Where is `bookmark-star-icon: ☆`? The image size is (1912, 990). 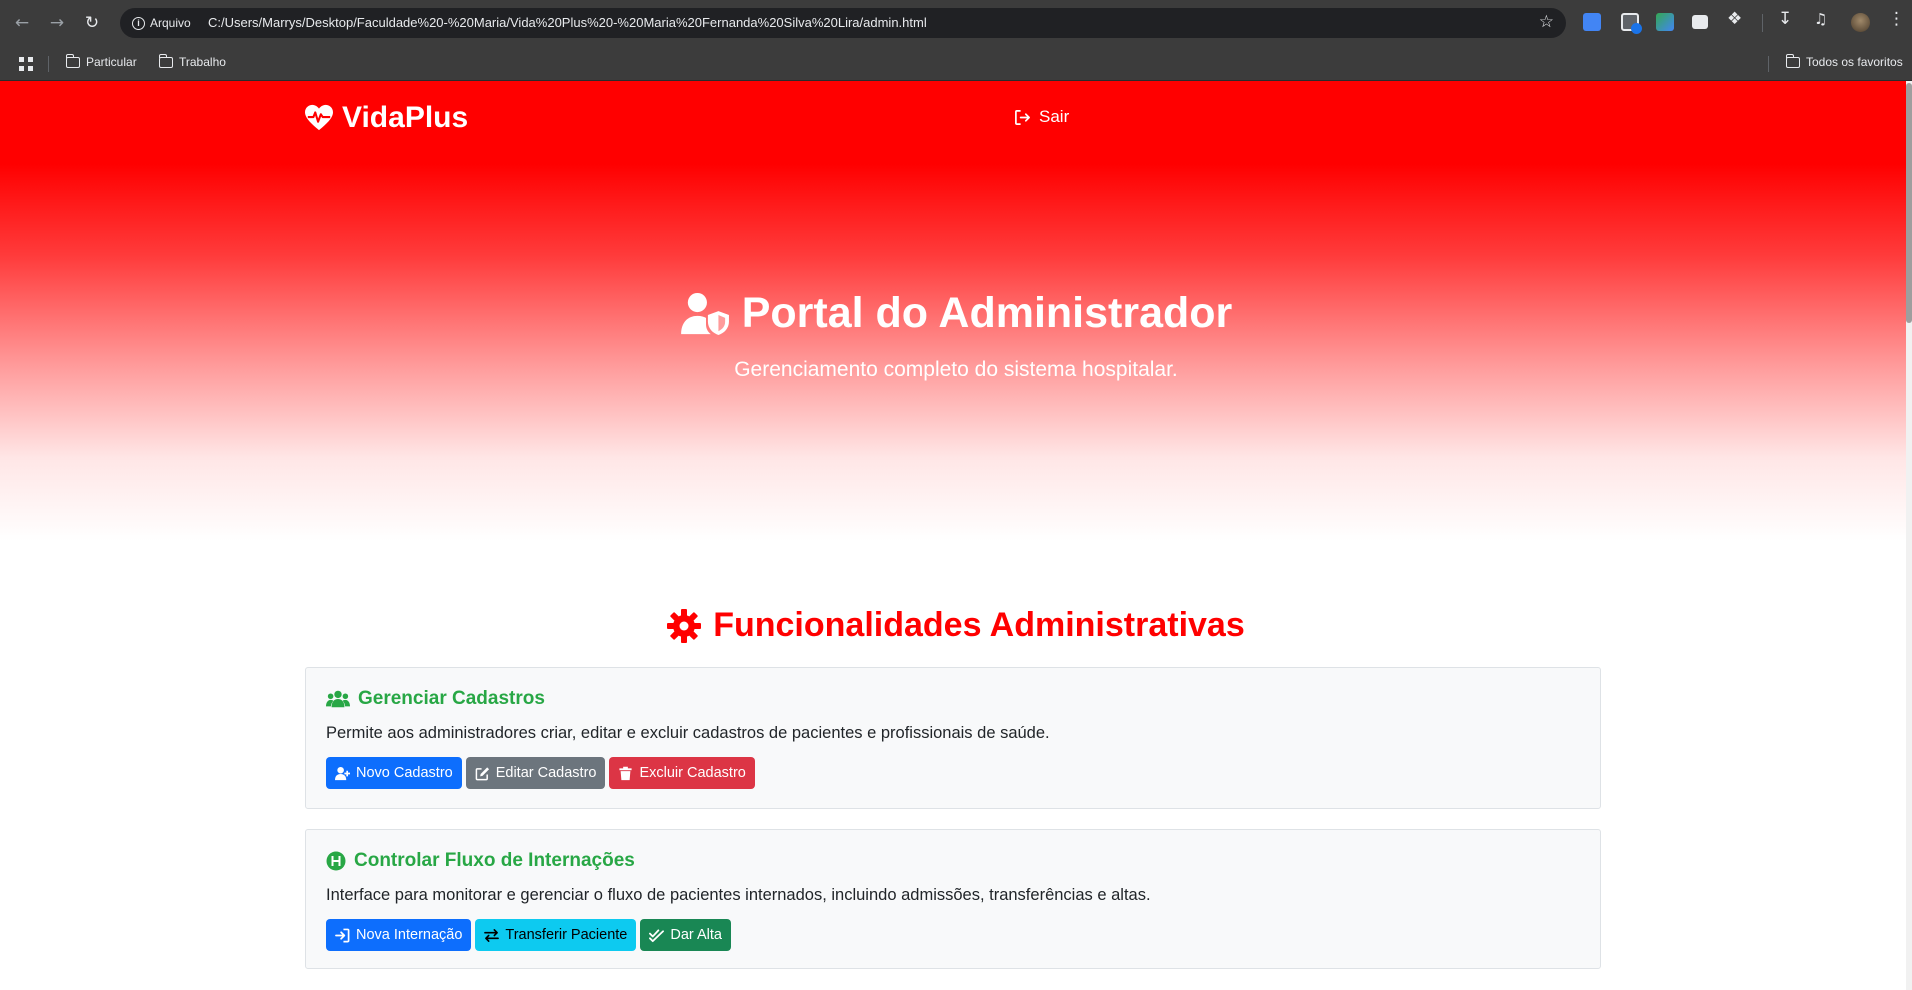 bookmark-star-icon: ☆ is located at coordinates (1546, 22).